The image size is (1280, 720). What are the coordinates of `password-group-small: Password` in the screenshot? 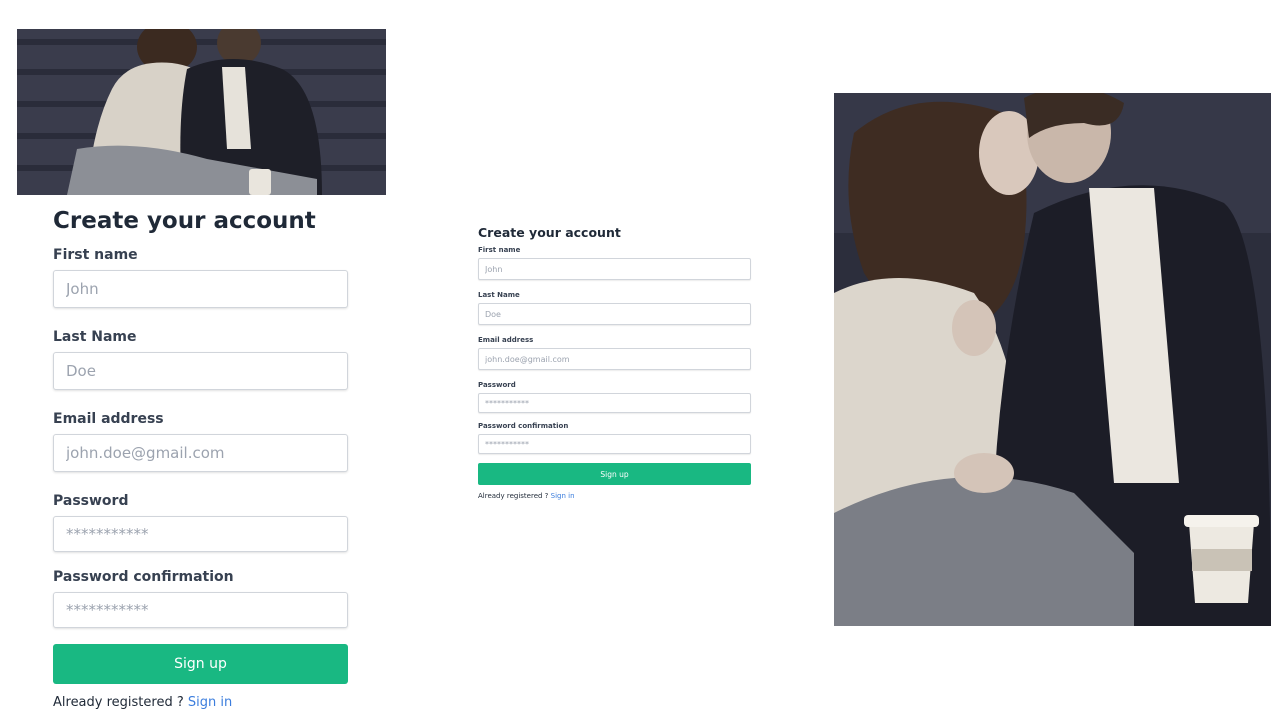 It's located at (614, 397).